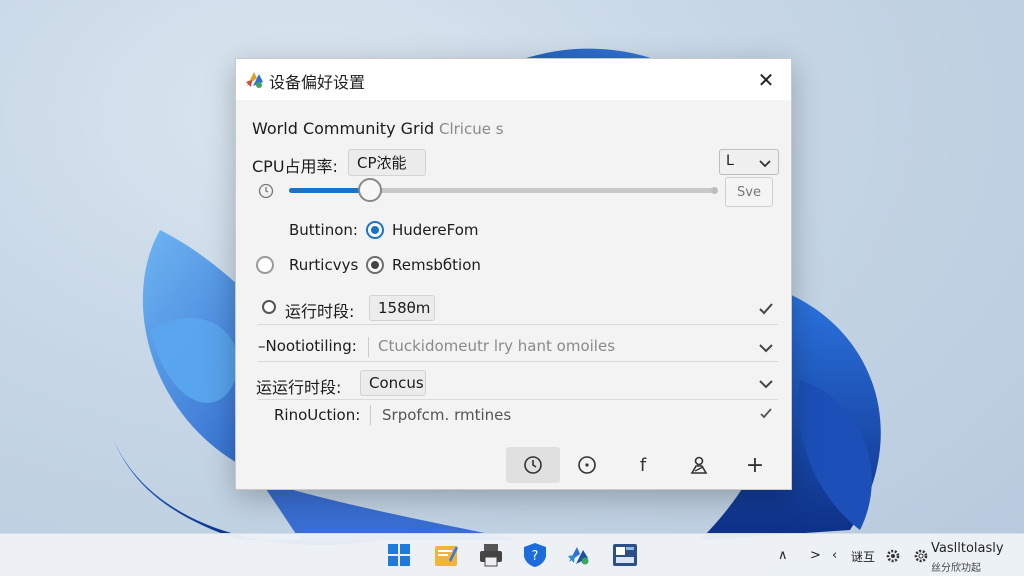 This screenshot has height=576, width=1024. Describe the element at coordinates (967, 548) in the screenshot. I see `clock-line1: Vaslltolasly` at that location.